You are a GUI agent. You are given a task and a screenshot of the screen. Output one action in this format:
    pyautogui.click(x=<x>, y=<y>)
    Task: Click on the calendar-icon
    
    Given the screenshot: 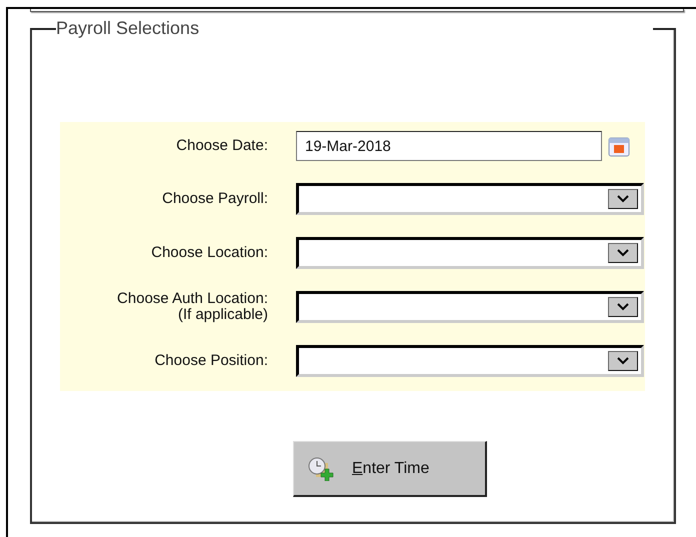 What is the action you would take?
    pyautogui.click(x=619, y=146)
    